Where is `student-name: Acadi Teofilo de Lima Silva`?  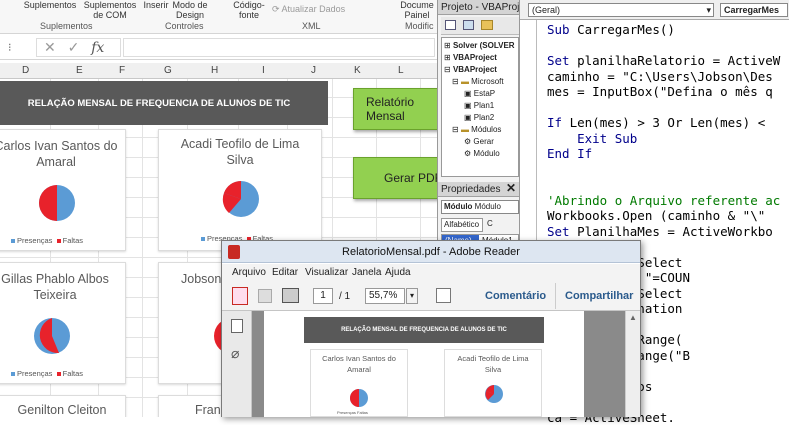
student-name: Acadi Teofilo de Lima Silva is located at coordinates (240, 152).